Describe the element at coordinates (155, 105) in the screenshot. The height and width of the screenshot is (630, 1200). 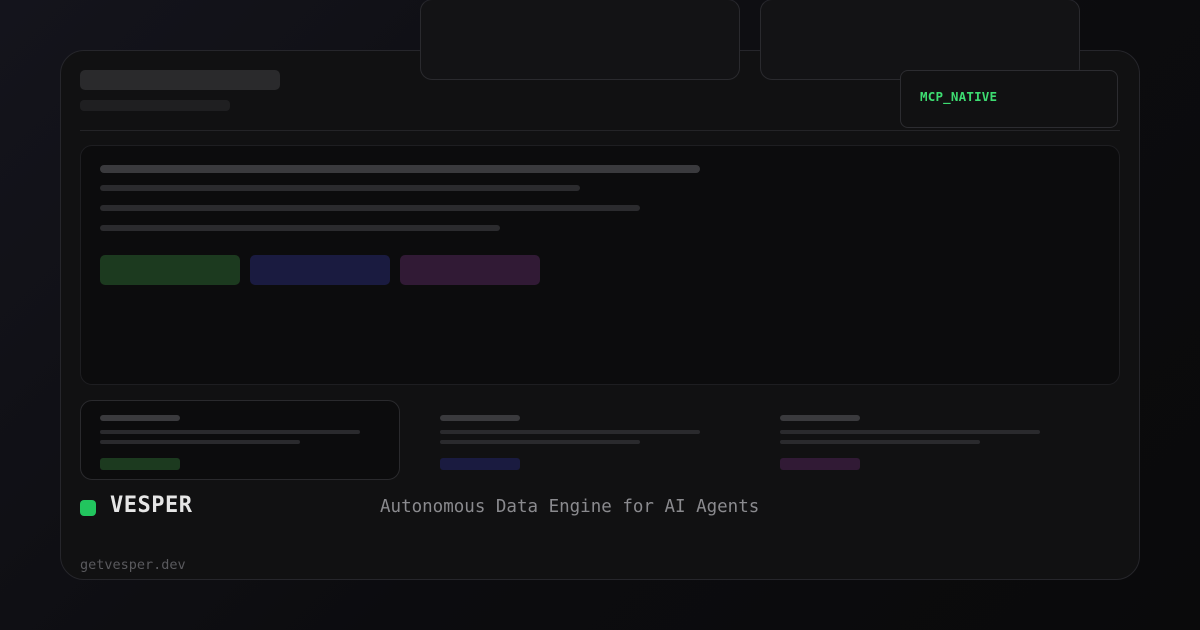
I see `subtitle-placeholder` at that location.